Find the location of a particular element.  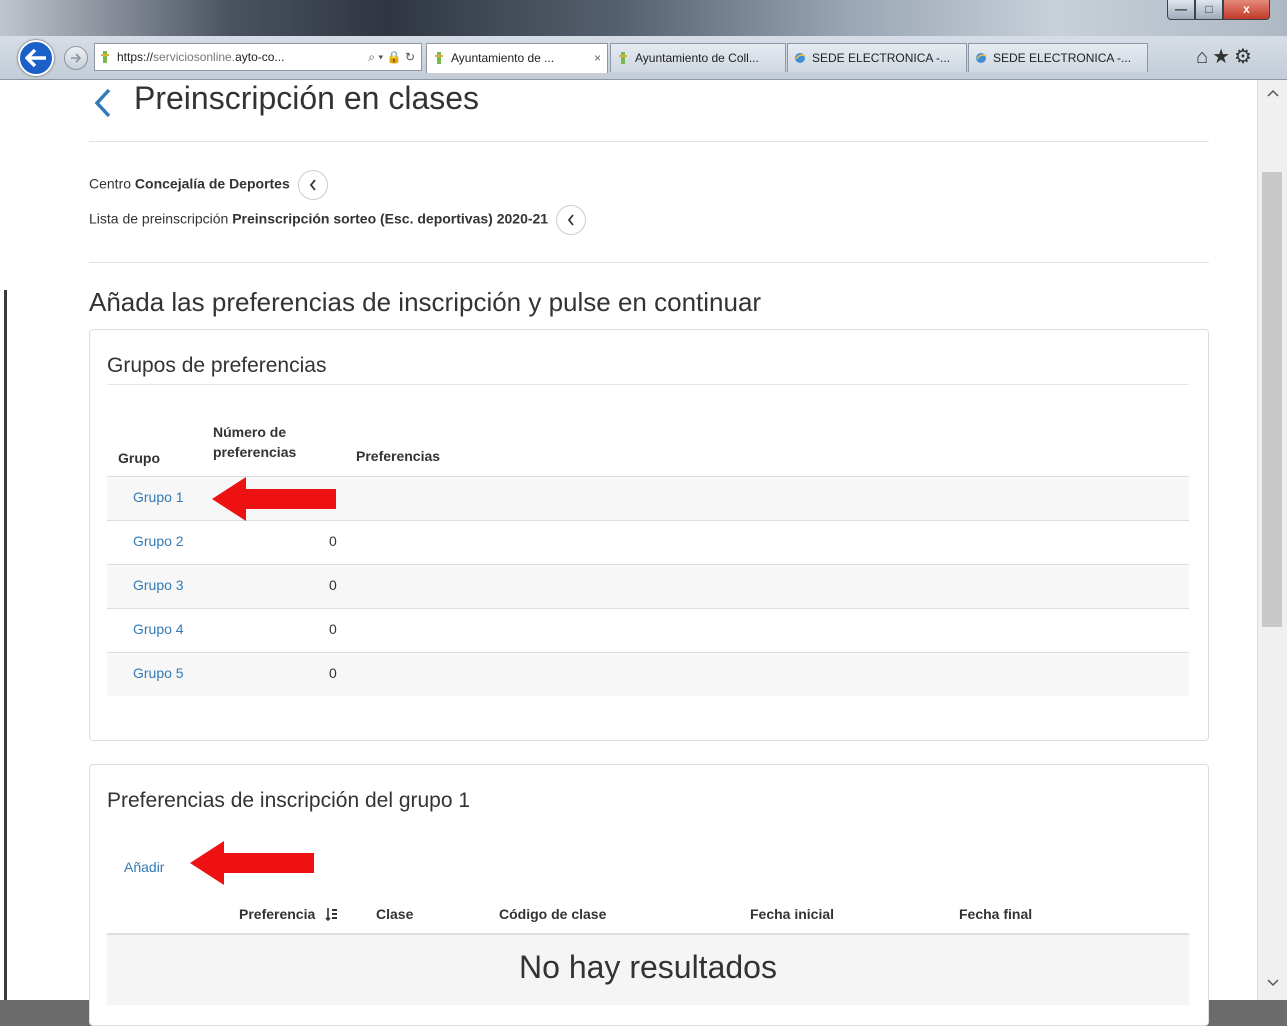

grupo-link: Grupo 5 is located at coordinates (158, 673).